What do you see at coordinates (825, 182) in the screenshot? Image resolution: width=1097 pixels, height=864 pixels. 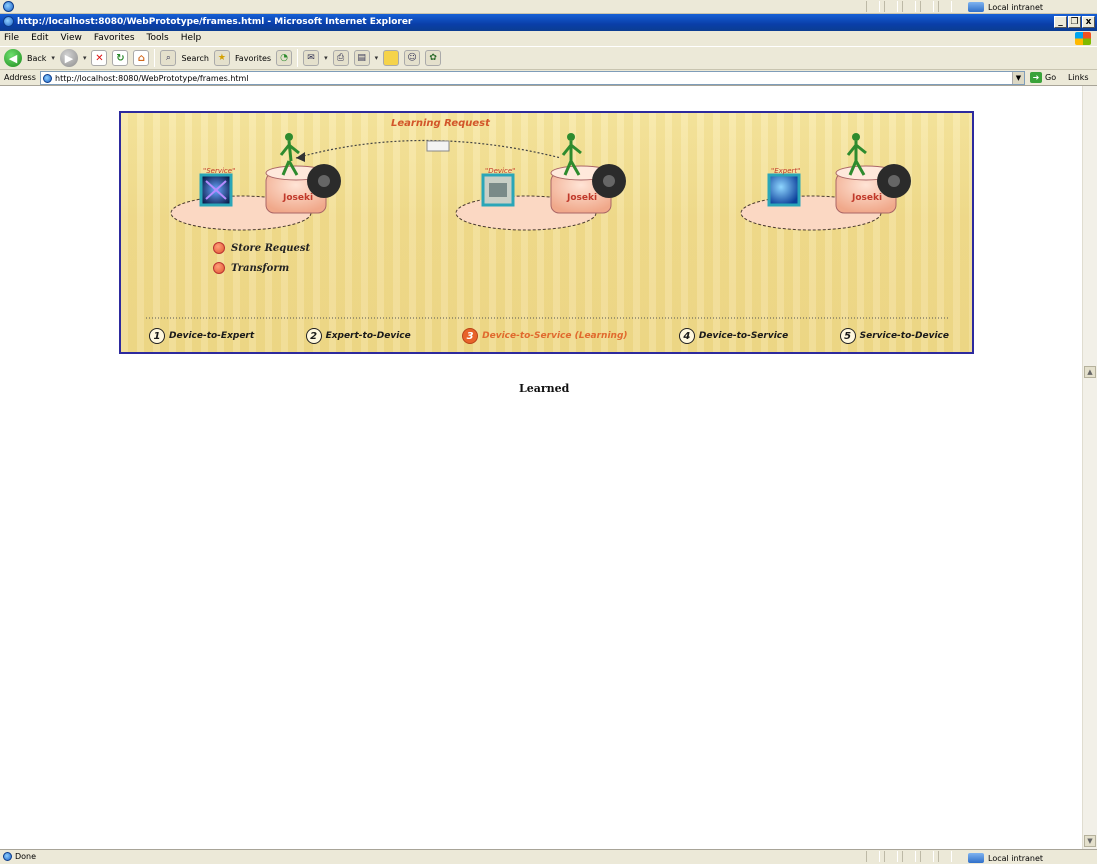 I see `expert-node` at bounding box center [825, 182].